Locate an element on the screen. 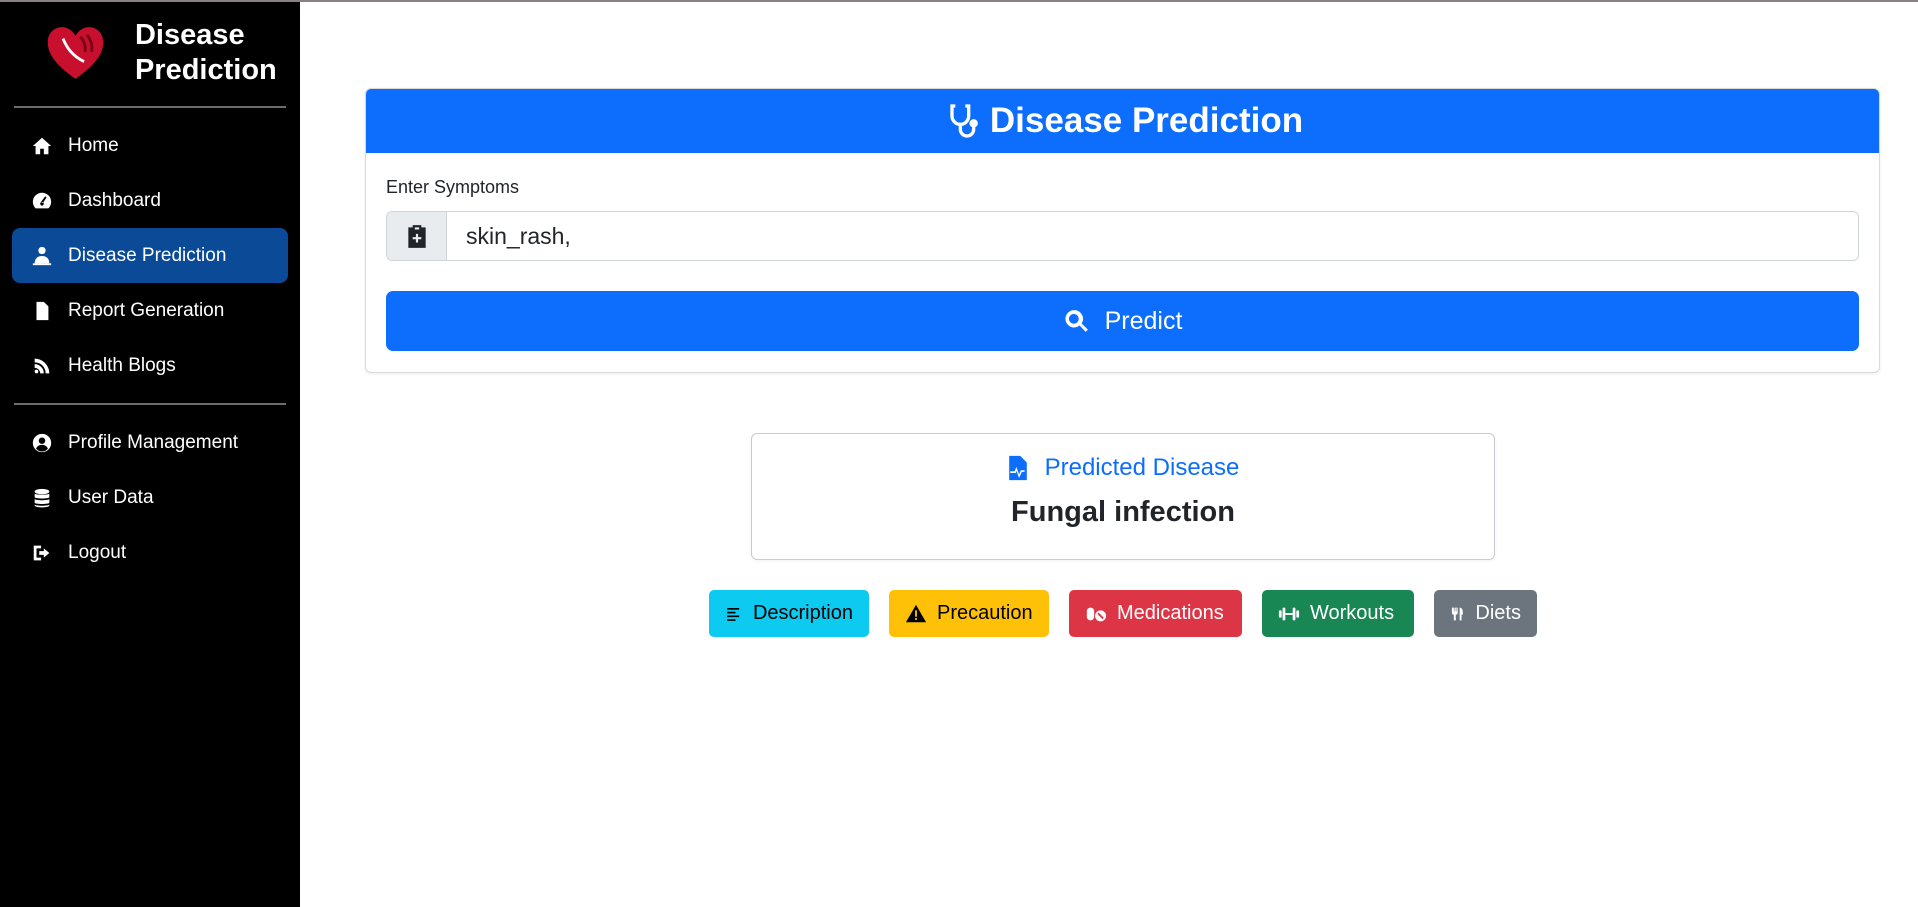 Image resolution: width=1918 pixels, height=907 pixels. user-injured-icon is located at coordinates (42, 256).